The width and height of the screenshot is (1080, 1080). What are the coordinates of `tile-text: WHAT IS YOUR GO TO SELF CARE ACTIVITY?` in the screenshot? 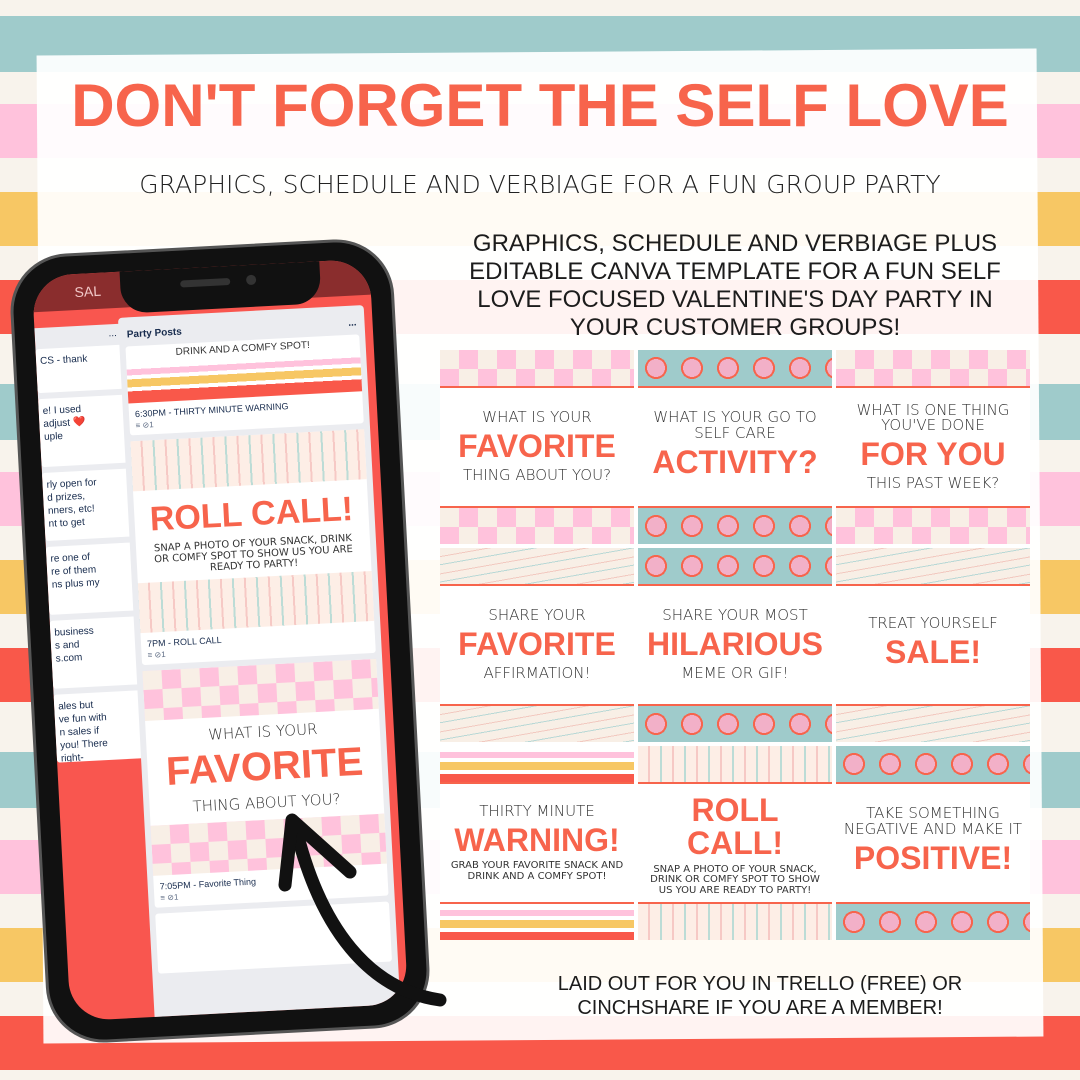 It's located at (735, 447).